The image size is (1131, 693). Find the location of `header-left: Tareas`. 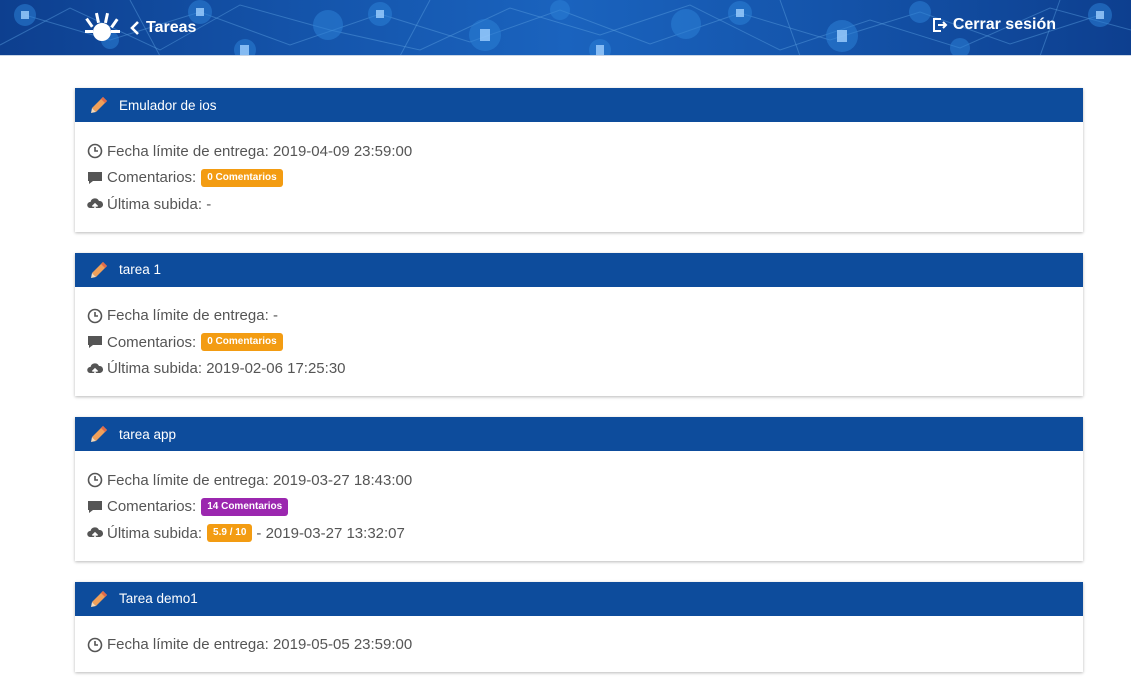

header-left: Tareas is located at coordinates (140, 28).